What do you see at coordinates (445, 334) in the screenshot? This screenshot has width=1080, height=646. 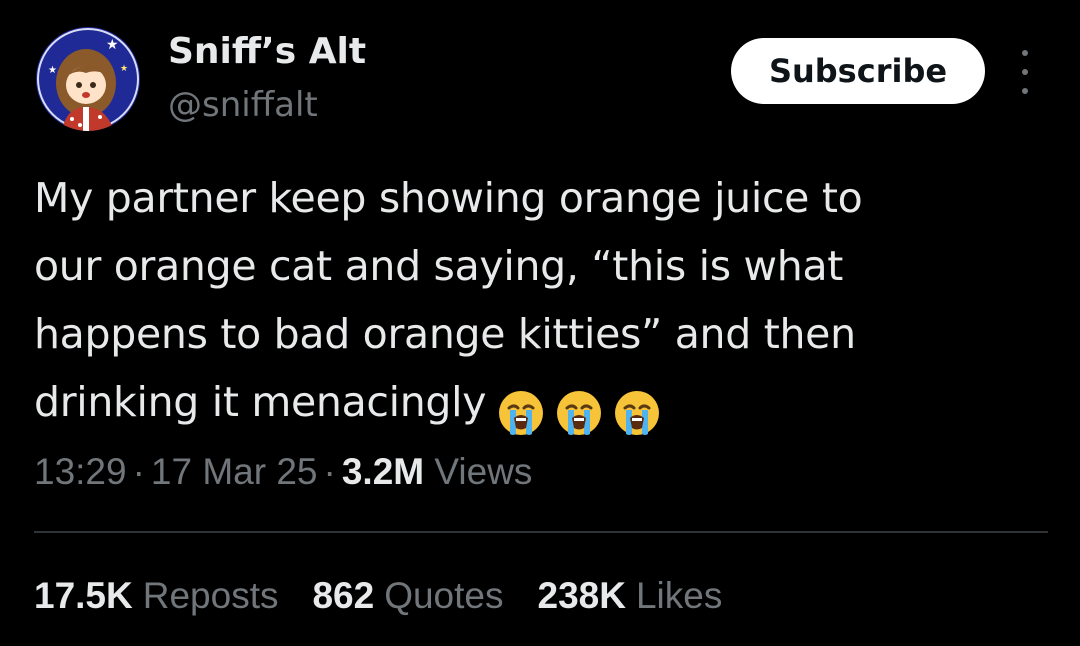 I see `tweet-text-line: happens to bad orange kitties” and then` at bounding box center [445, 334].